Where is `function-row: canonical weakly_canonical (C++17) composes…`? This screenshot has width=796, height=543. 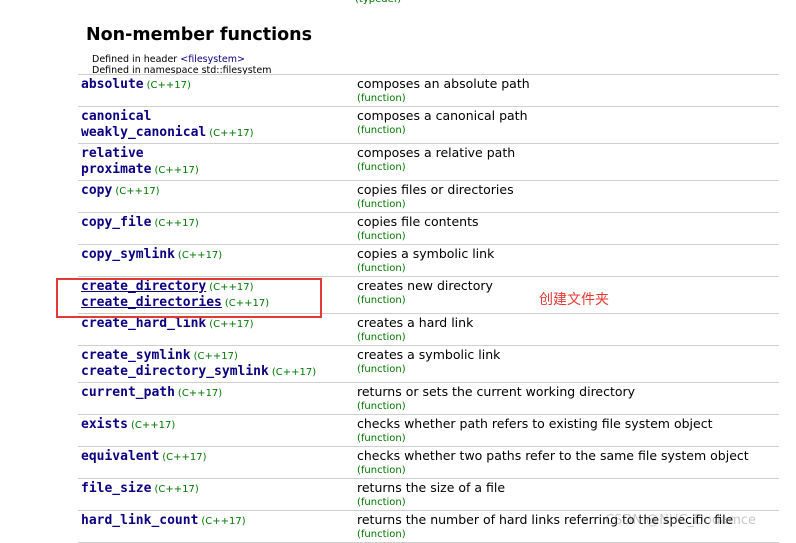 function-row: canonical weakly_canonical (C++17) composes… is located at coordinates (428, 125).